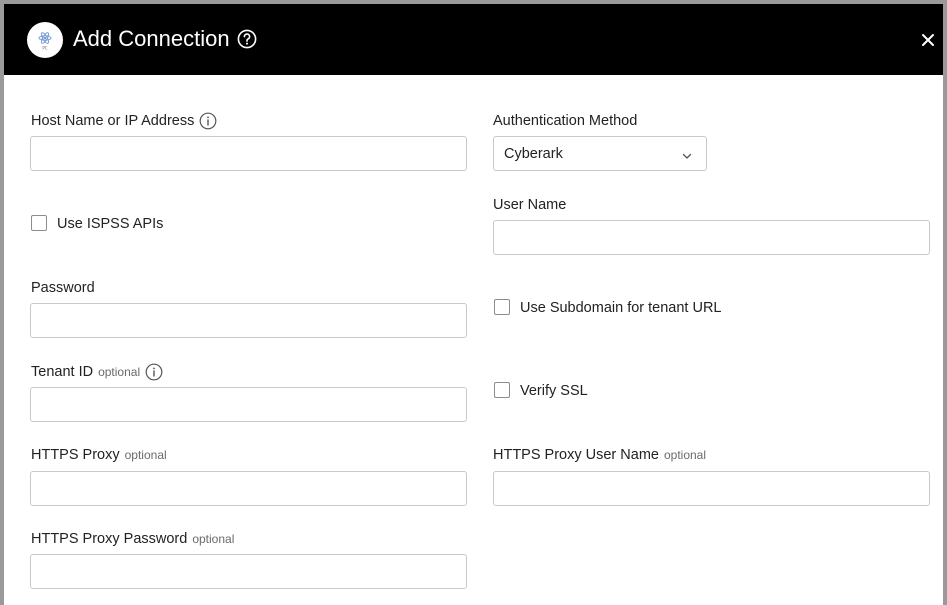 This screenshot has width=947, height=605. What do you see at coordinates (63, 288) in the screenshot?
I see `password-label: Password` at bounding box center [63, 288].